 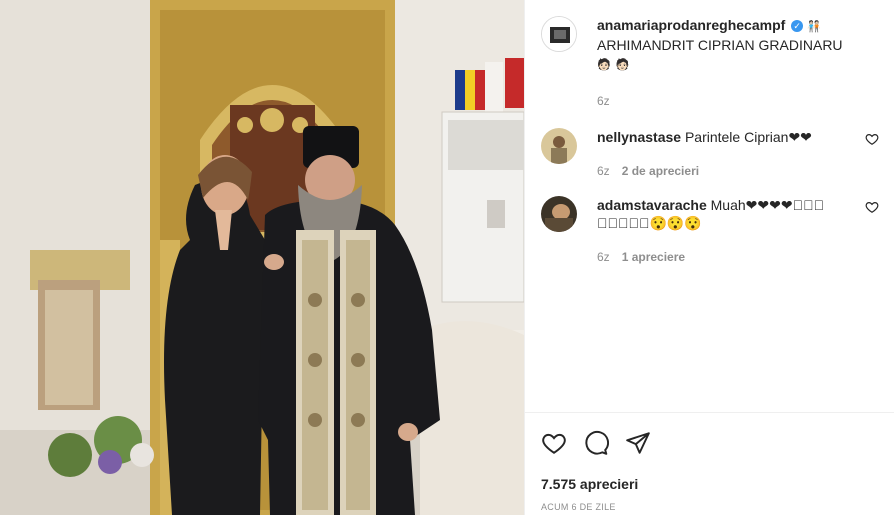 What do you see at coordinates (653, 257) in the screenshot?
I see `comment-likes: 1 apreciere` at bounding box center [653, 257].